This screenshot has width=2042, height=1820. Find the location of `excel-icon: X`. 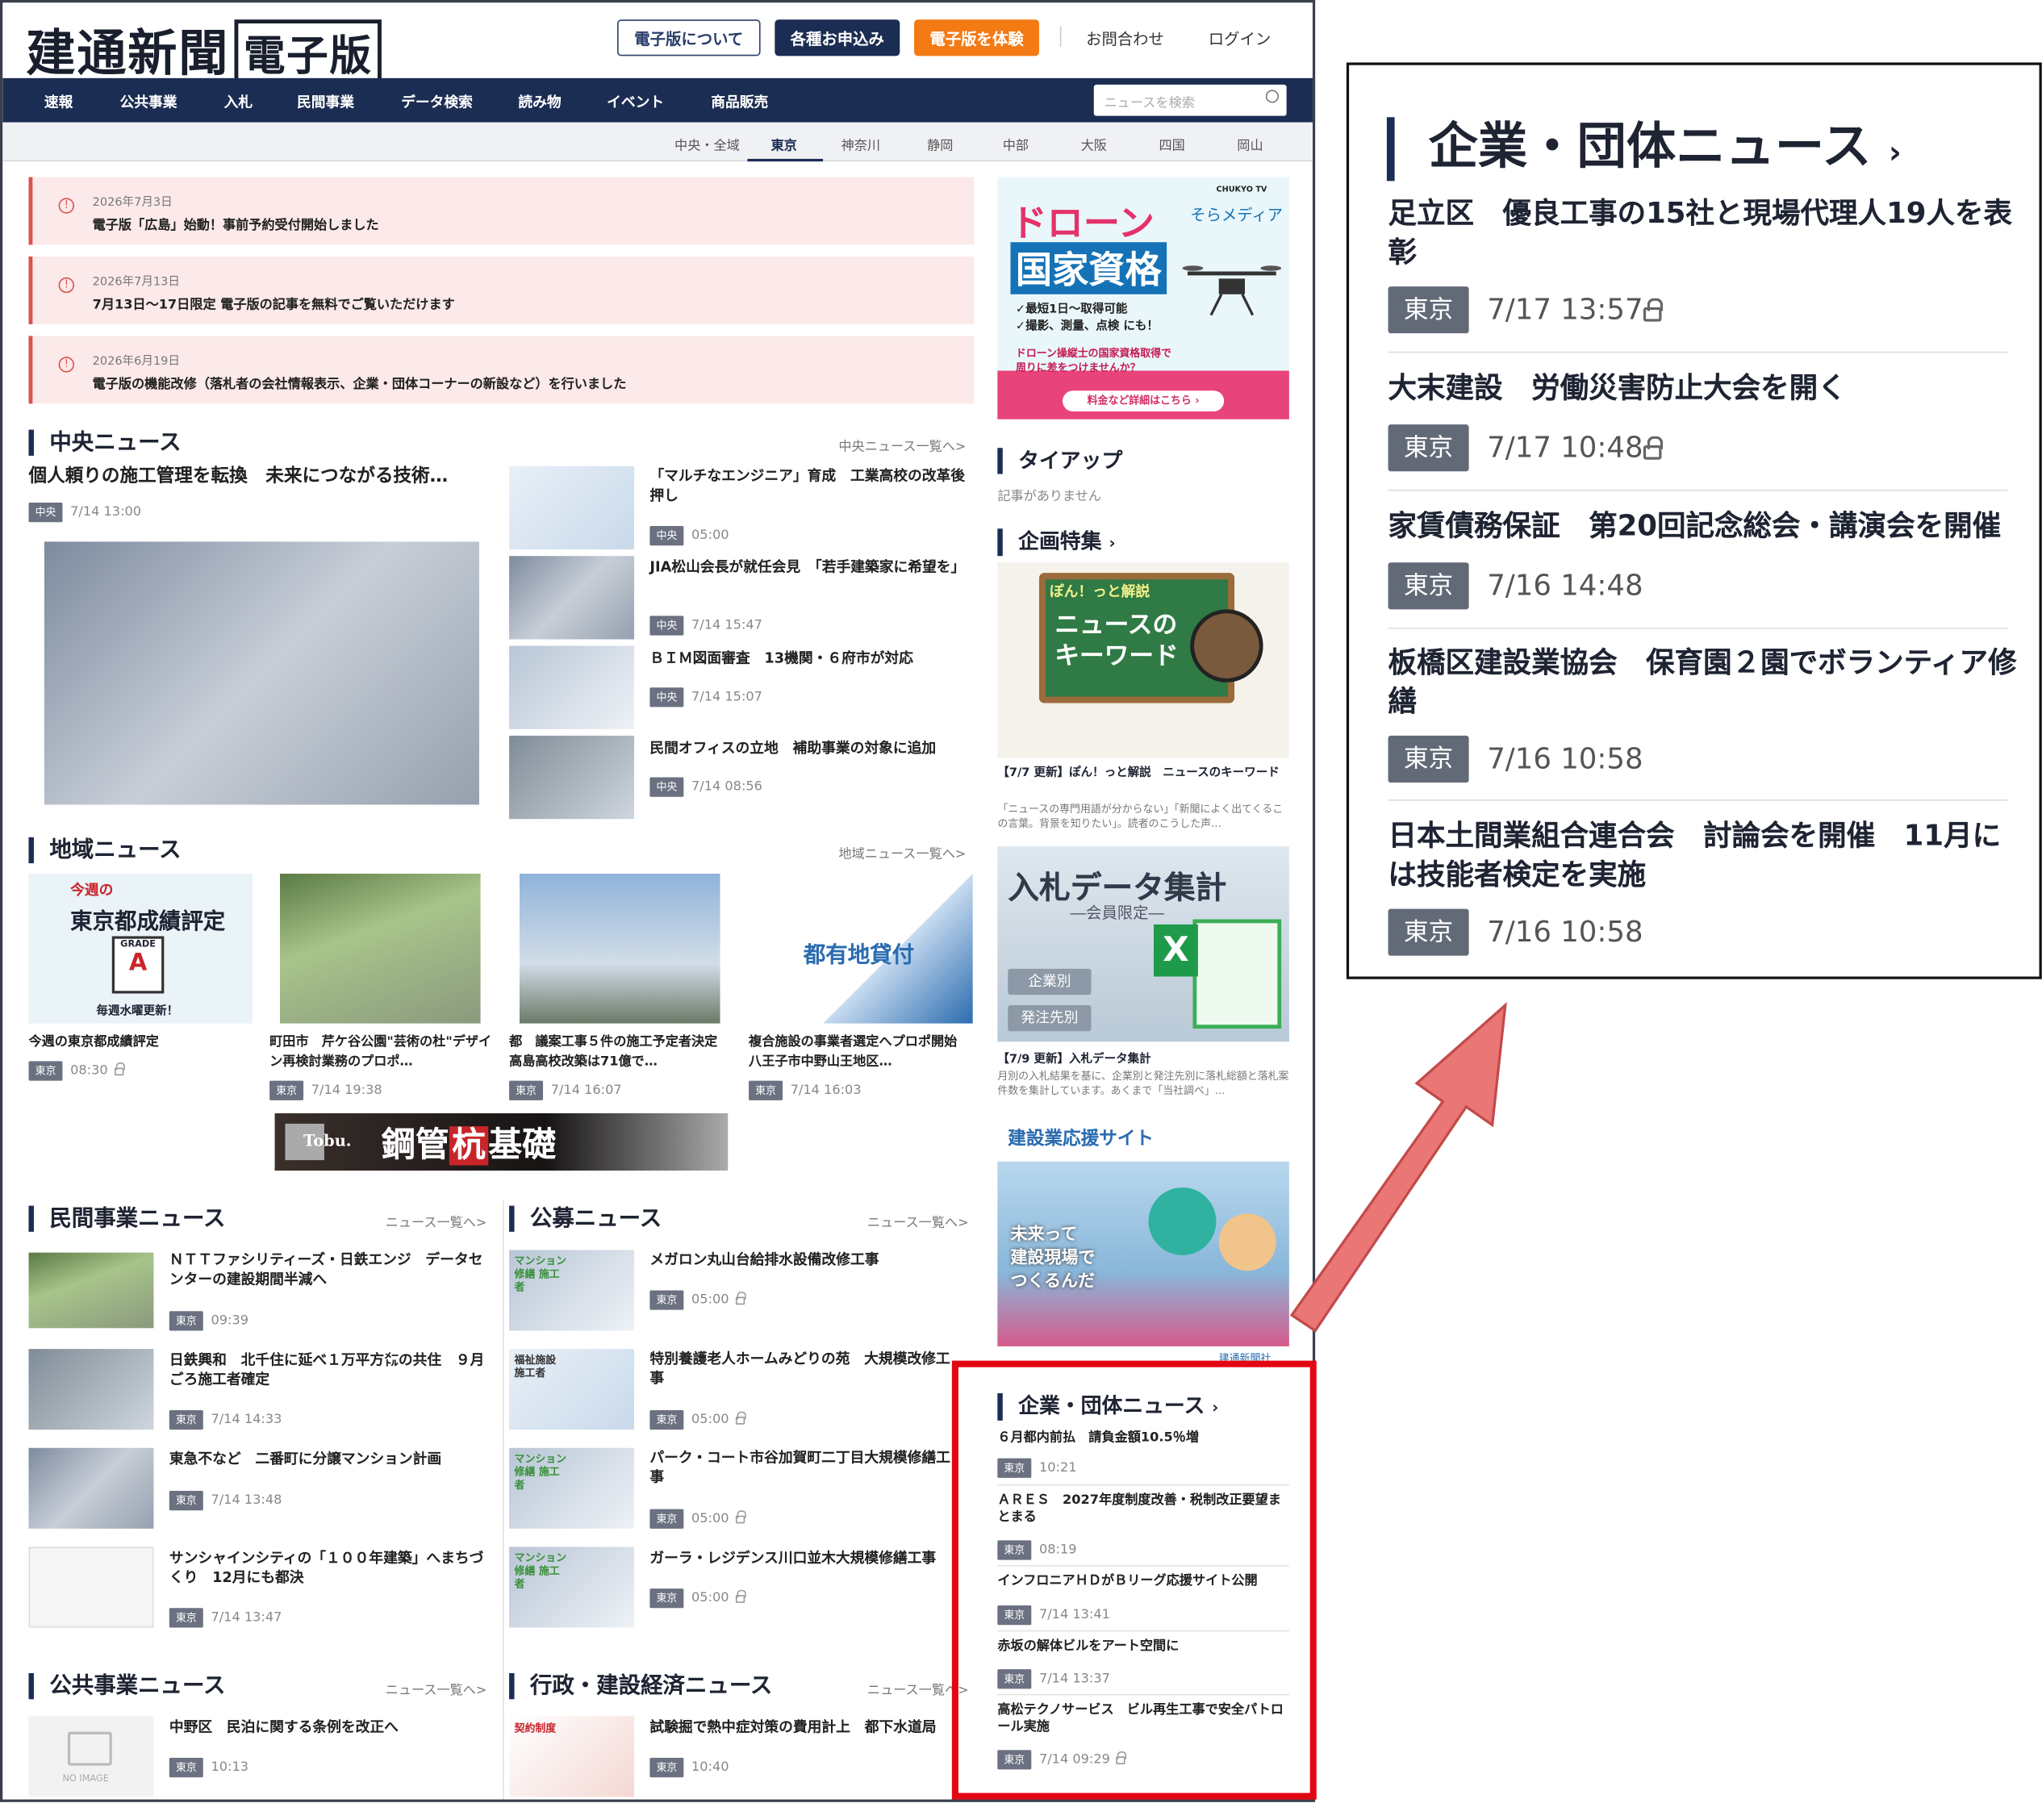

excel-icon: X is located at coordinates (1176, 950).